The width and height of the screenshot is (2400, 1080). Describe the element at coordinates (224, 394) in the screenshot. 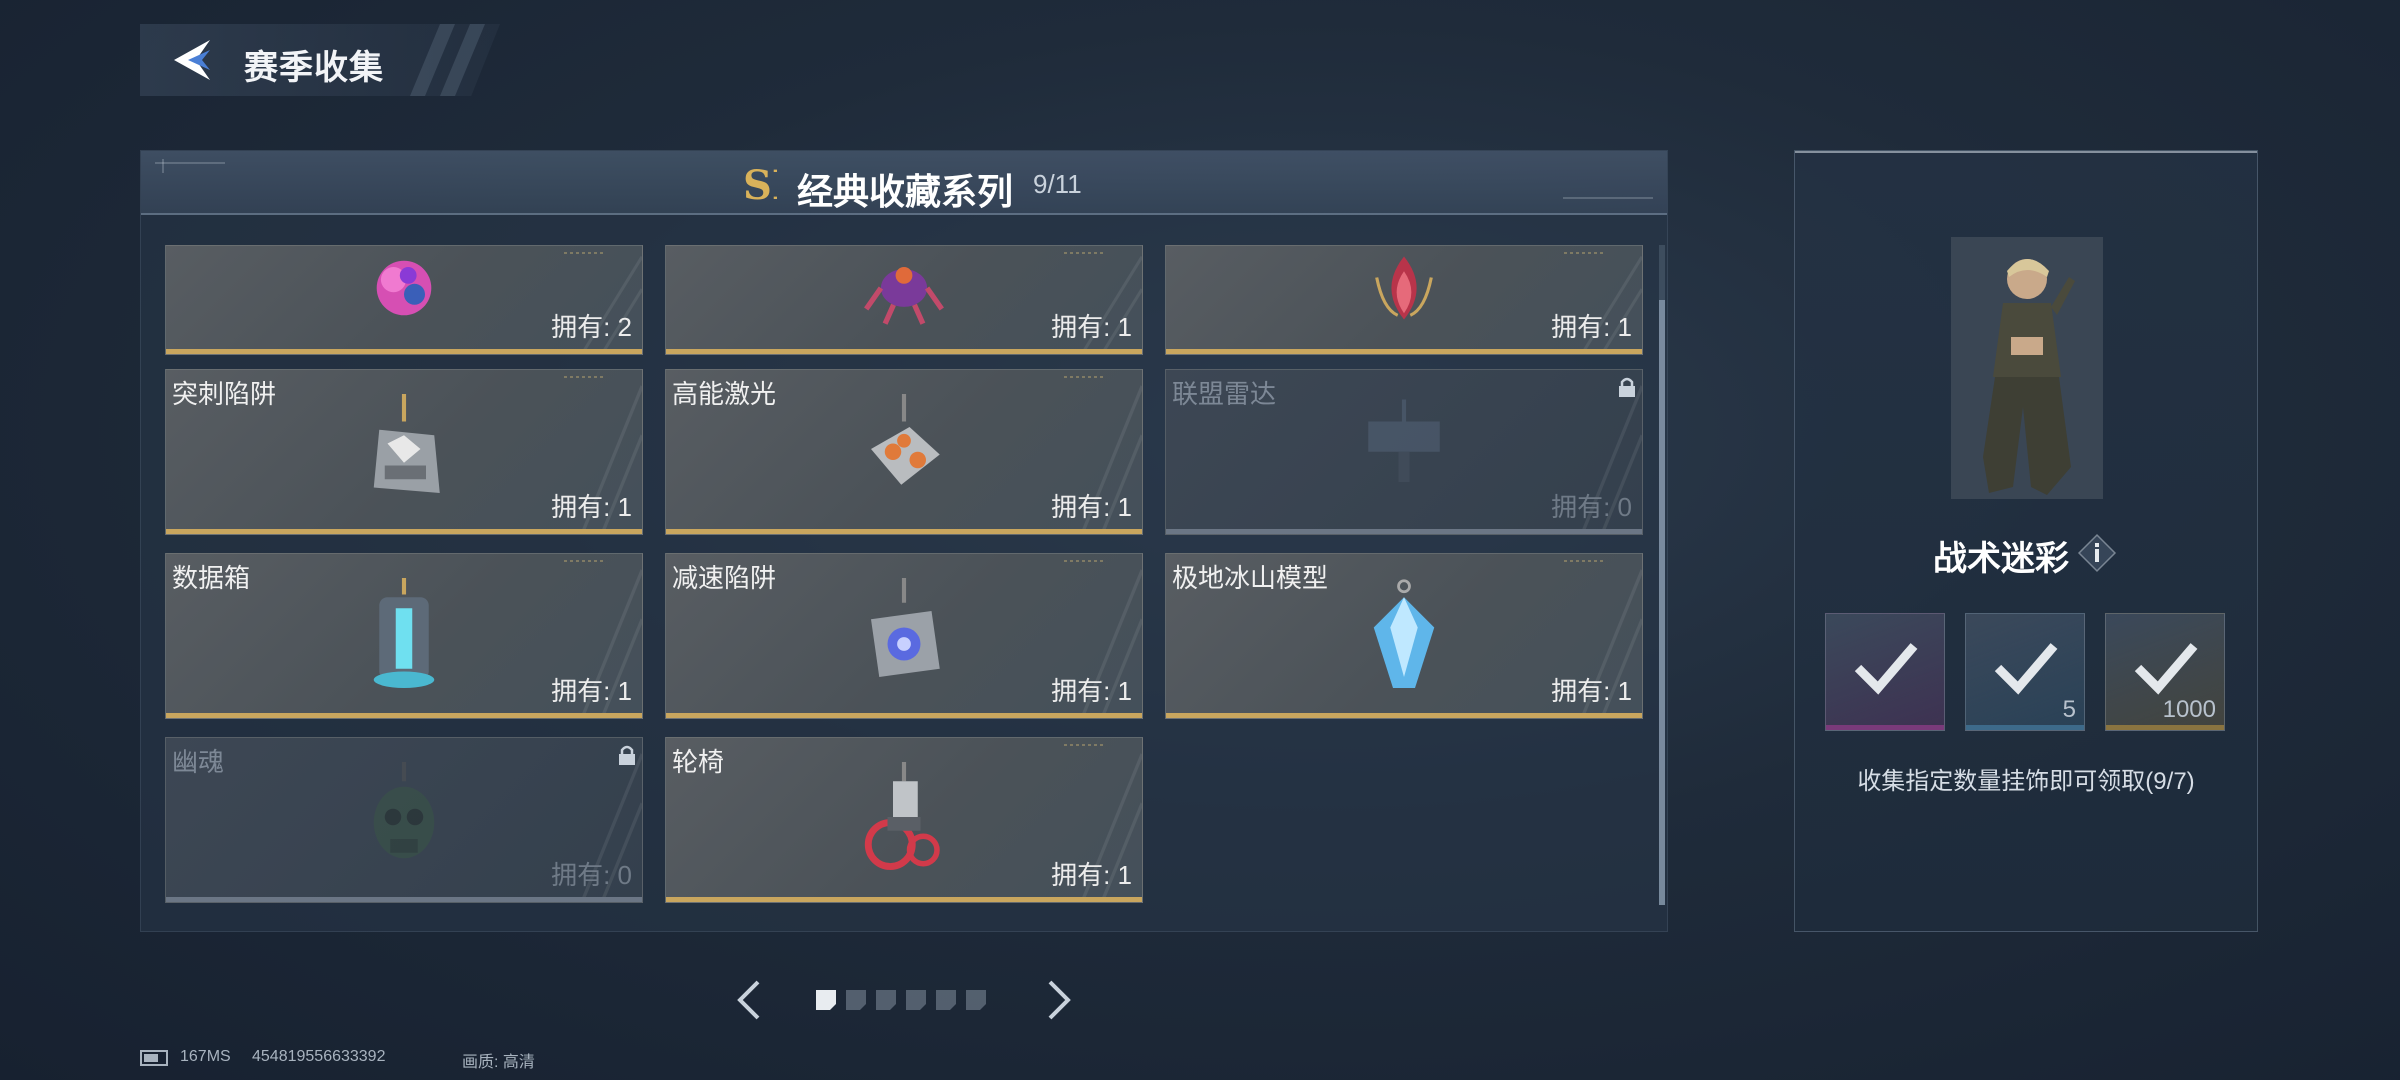

I see `card-item-name: 突刺陷阱` at that location.